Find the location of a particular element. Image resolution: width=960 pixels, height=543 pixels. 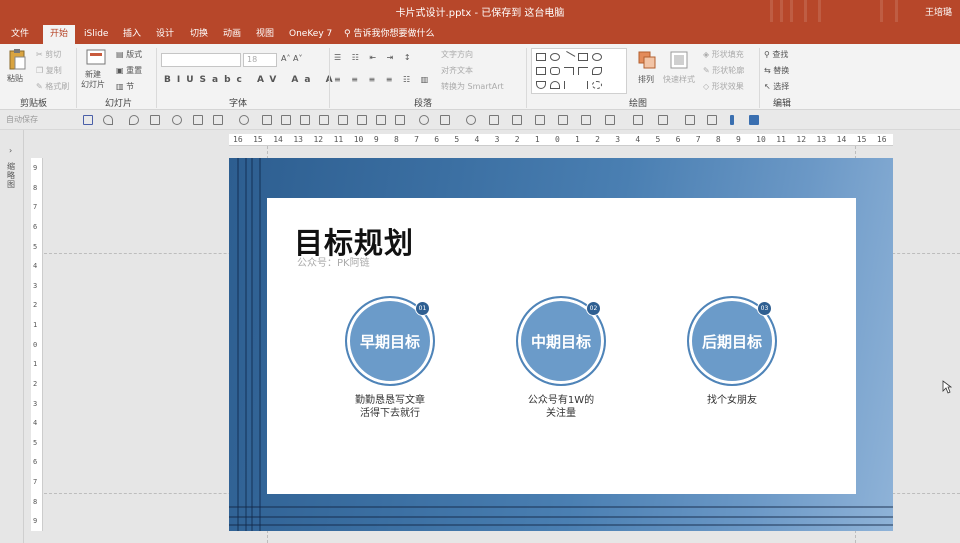

rectangle-shape-icon is located at coordinates (541, 57).